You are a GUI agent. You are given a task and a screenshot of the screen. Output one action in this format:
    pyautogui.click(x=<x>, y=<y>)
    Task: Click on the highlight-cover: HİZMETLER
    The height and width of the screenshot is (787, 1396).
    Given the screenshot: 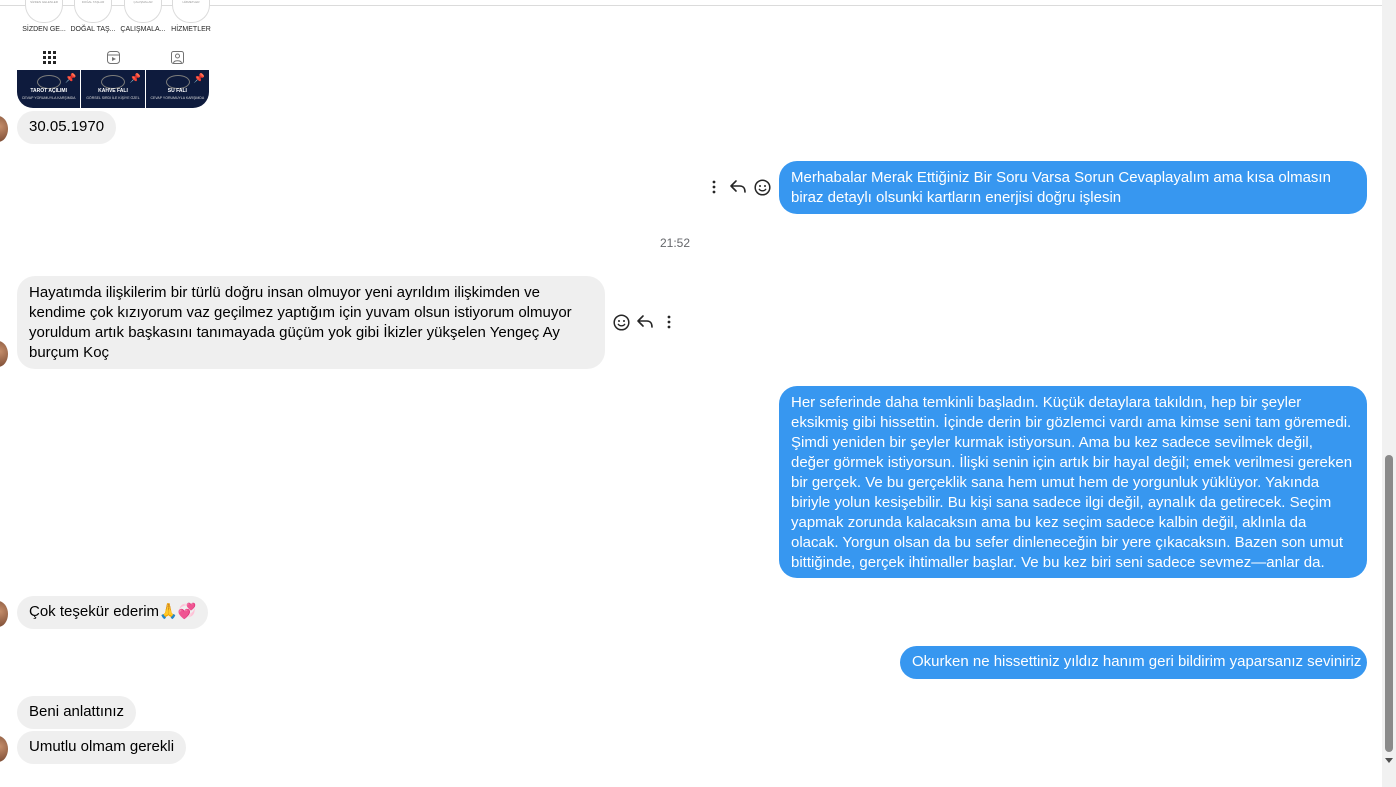 What is the action you would take?
    pyautogui.click(x=191, y=11)
    